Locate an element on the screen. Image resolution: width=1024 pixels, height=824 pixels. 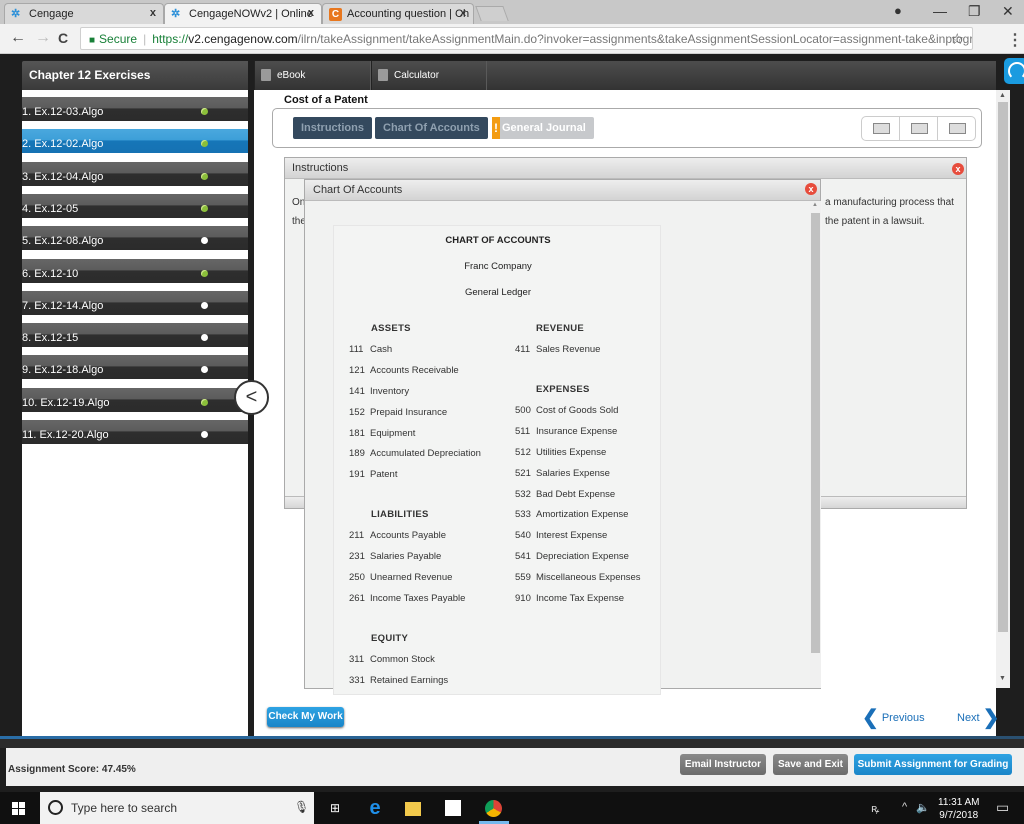
people-icon: ꝶ is located at coordinates (875, 808).